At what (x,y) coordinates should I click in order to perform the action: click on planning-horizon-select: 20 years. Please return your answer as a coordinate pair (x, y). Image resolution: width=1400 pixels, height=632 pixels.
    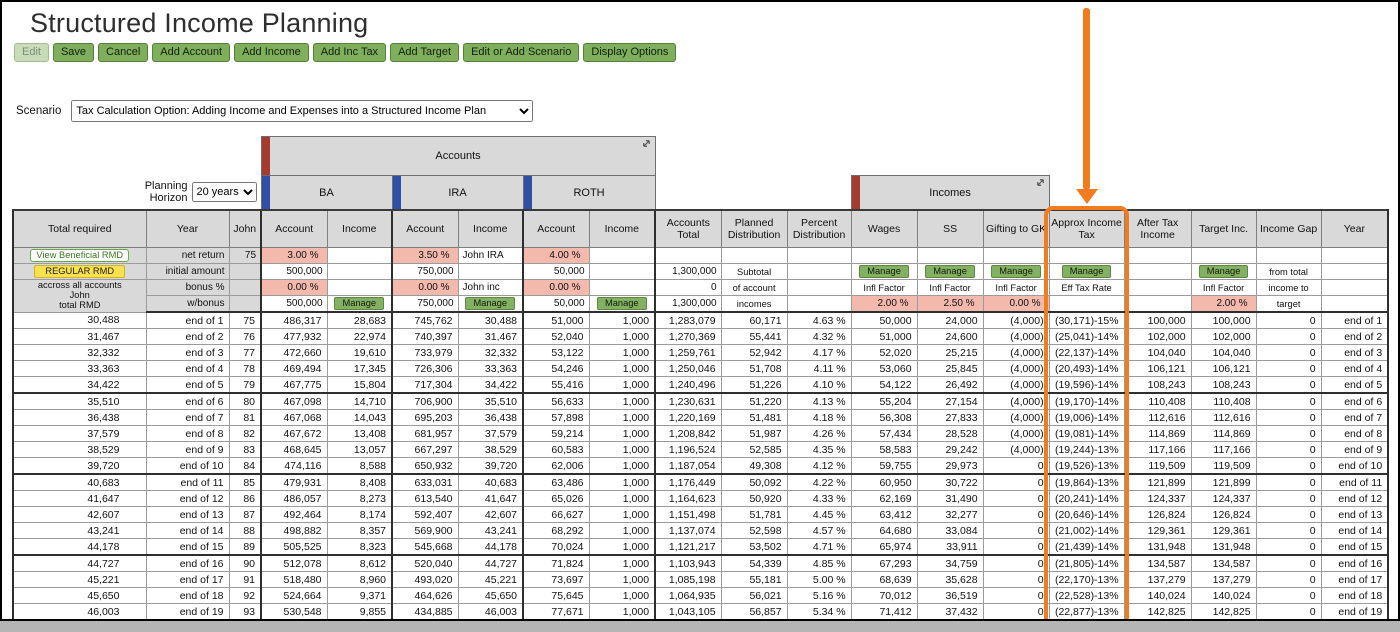
    Looking at the image, I should click on (224, 192).